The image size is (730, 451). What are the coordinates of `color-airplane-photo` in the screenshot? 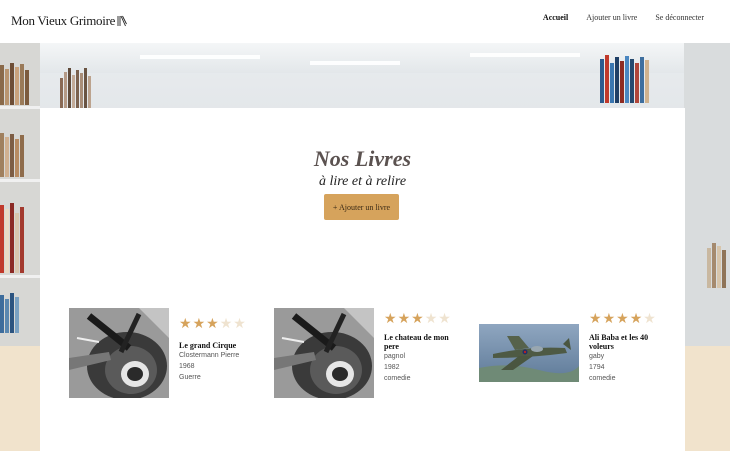 It's located at (529, 353).